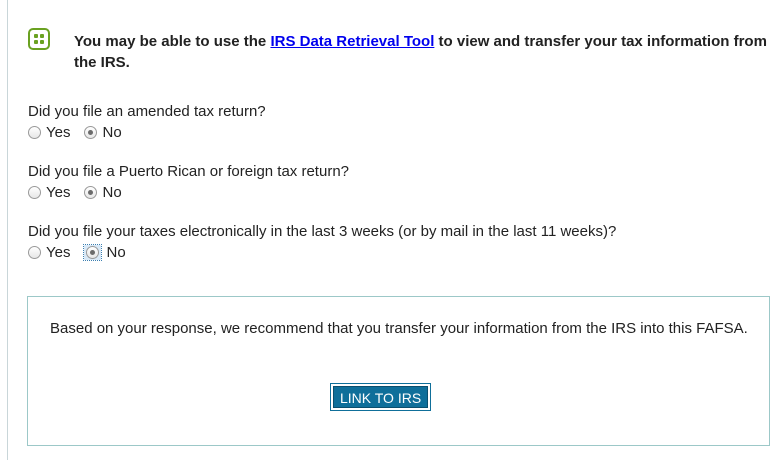 Image resolution: width=772 pixels, height=460 pixels. I want to click on link-to-irs-button: LINK TO IRS, so click(380, 397).